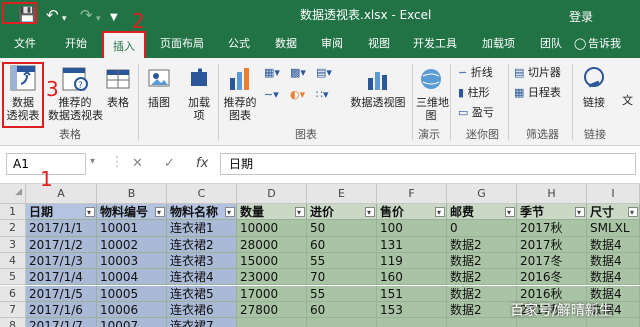 The image size is (640, 327). What do you see at coordinates (61, 194) in the screenshot?
I see `column-header-a: A` at bounding box center [61, 194].